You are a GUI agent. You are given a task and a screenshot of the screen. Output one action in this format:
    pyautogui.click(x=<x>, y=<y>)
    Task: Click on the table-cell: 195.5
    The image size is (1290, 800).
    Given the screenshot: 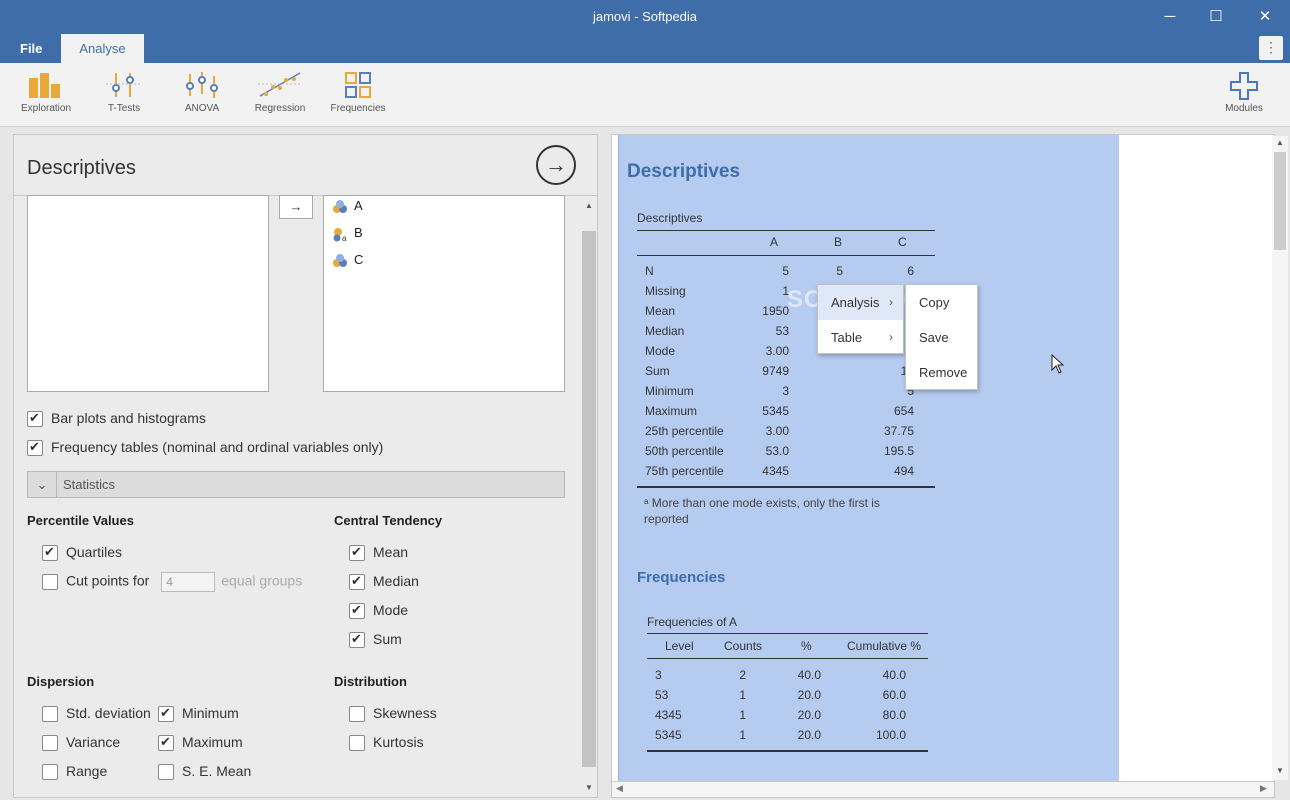 What is the action you would take?
    pyautogui.click(x=898, y=451)
    